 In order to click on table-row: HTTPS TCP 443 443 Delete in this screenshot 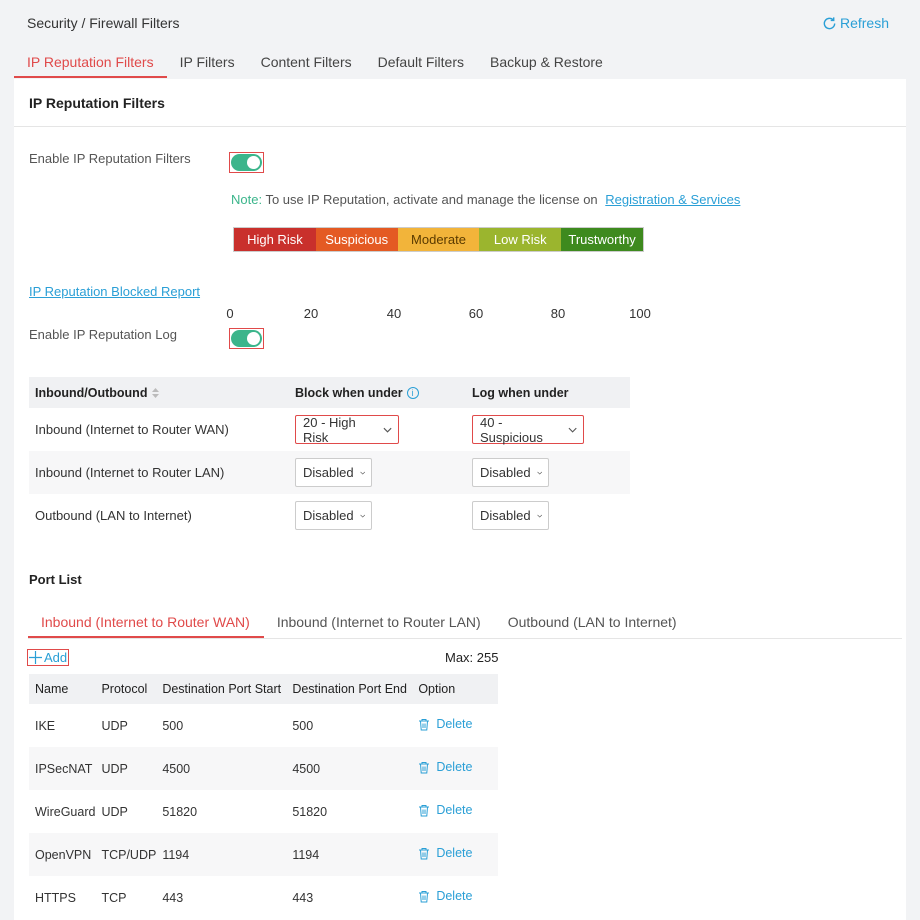, I will do `click(263, 897)`.